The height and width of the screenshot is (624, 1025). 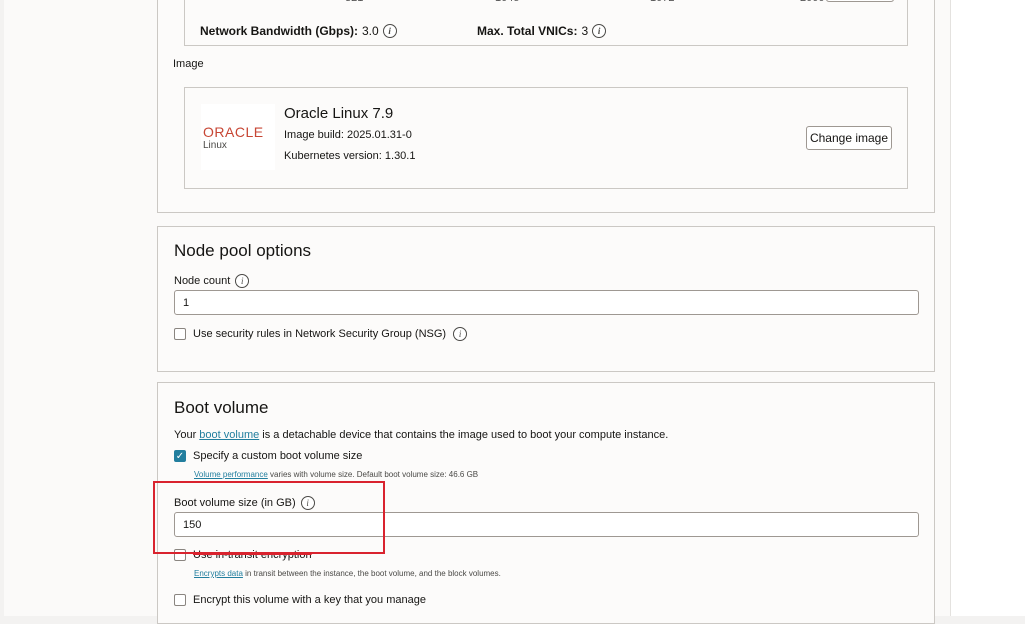 What do you see at coordinates (180, 456) in the screenshot?
I see `custom-size-checkbox: ✓` at bounding box center [180, 456].